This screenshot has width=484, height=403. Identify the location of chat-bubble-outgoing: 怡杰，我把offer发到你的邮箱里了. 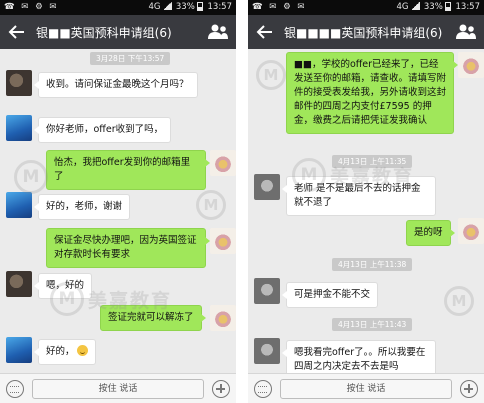
(128, 170).